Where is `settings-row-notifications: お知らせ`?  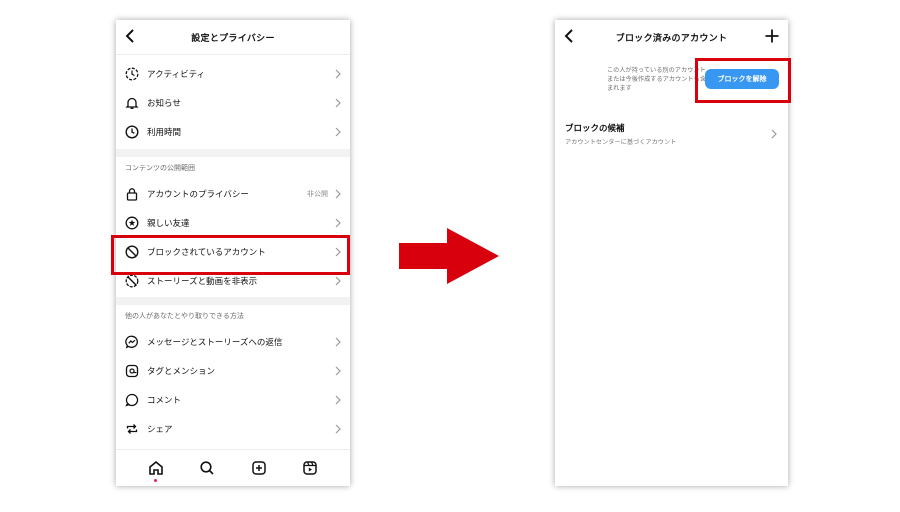
settings-row-notifications: お知らせ is located at coordinates (233, 102).